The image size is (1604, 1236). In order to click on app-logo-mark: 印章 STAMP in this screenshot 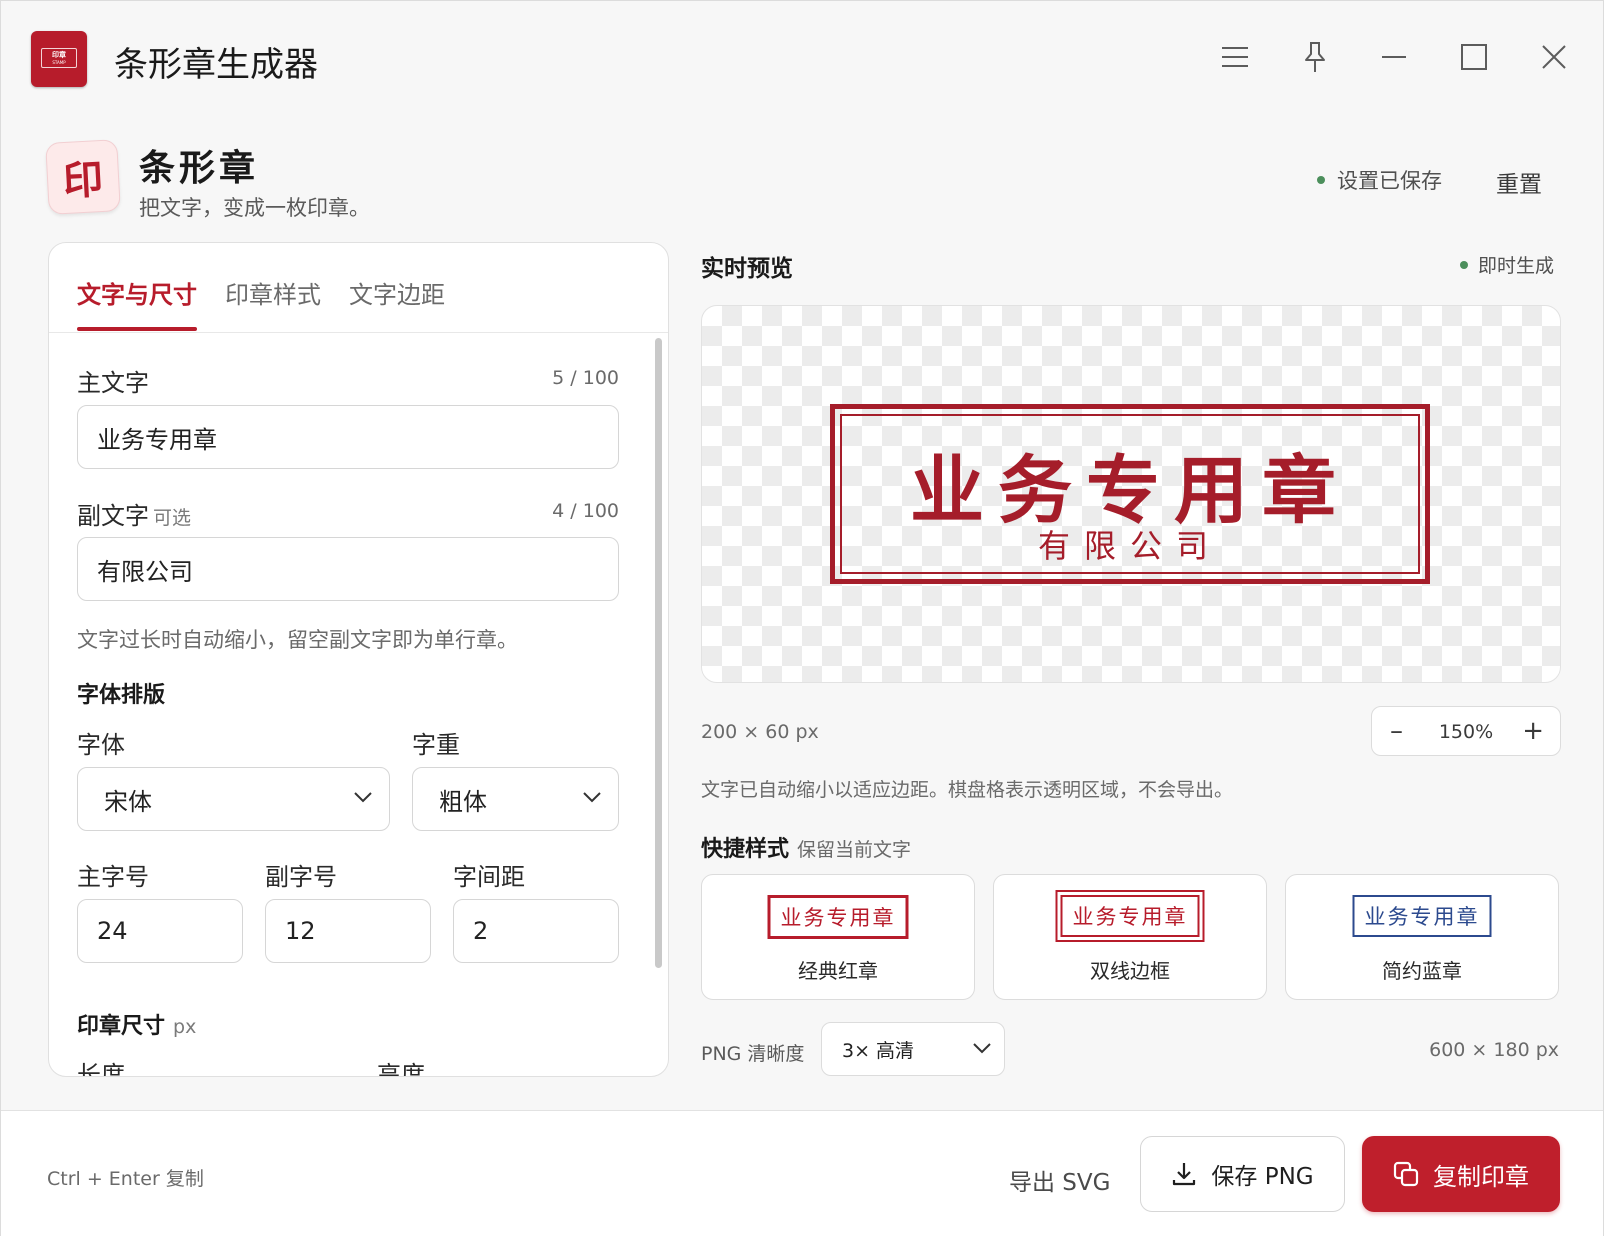, I will do `click(59, 58)`.